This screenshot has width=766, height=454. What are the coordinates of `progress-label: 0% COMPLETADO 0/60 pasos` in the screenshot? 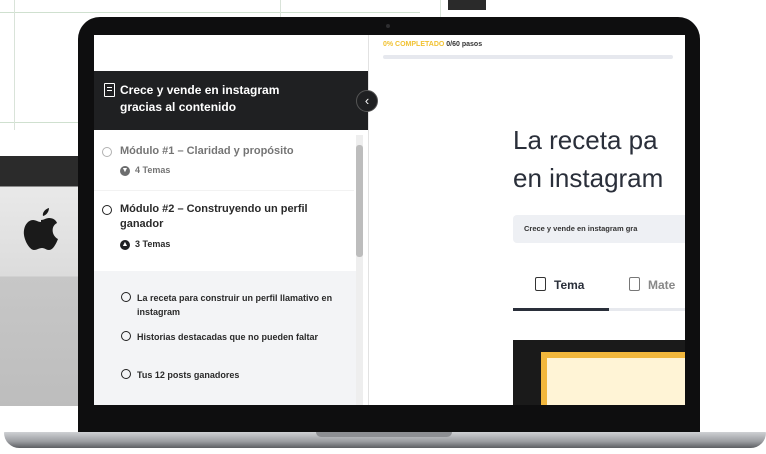 It's located at (432, 44).